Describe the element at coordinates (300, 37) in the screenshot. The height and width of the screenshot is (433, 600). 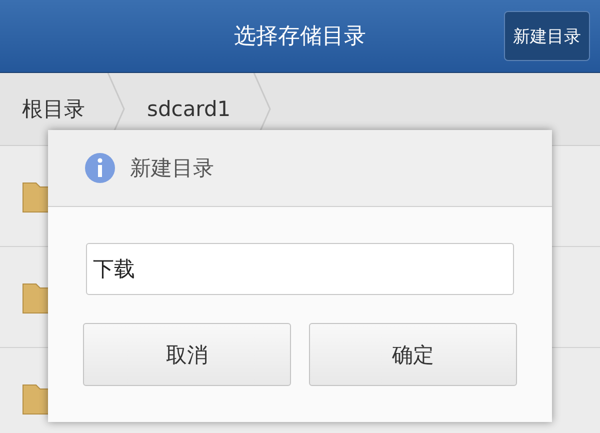
I see `screen-title: 选择存储目录` at that location.